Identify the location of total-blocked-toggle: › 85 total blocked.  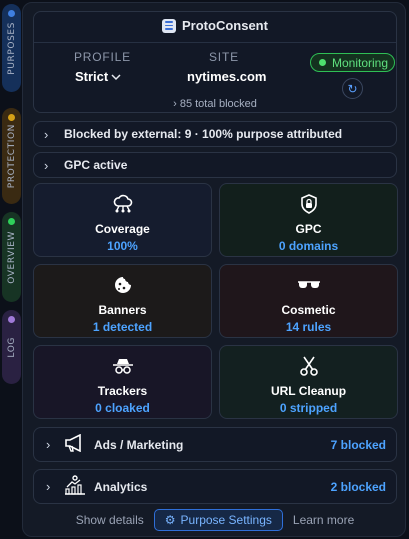
(215, 104).